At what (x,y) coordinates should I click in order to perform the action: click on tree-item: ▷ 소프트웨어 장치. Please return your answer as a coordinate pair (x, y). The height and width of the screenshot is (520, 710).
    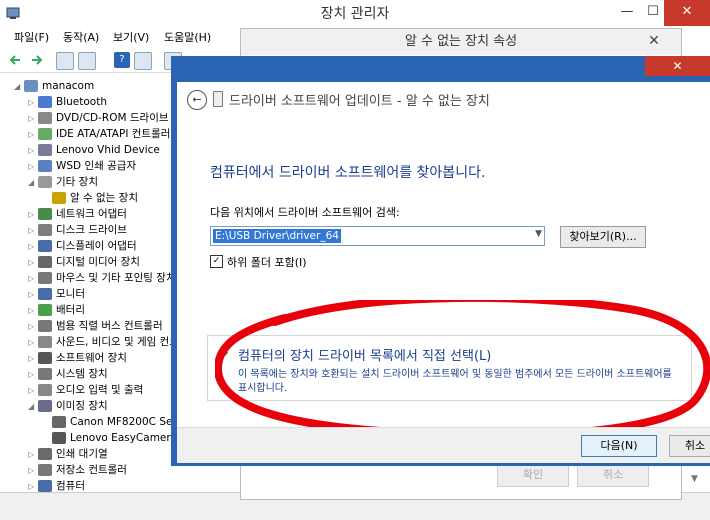
    Looking at the image, I should click on (77, 358).